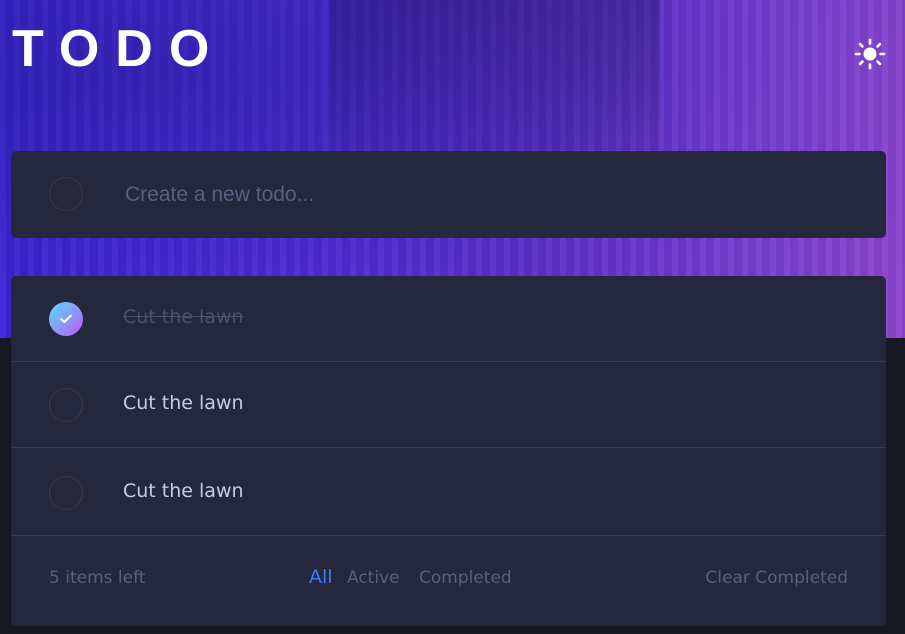 The height and width of the screenshot is (634, 905). I want to click on new-todo-card, so click(448, 194).